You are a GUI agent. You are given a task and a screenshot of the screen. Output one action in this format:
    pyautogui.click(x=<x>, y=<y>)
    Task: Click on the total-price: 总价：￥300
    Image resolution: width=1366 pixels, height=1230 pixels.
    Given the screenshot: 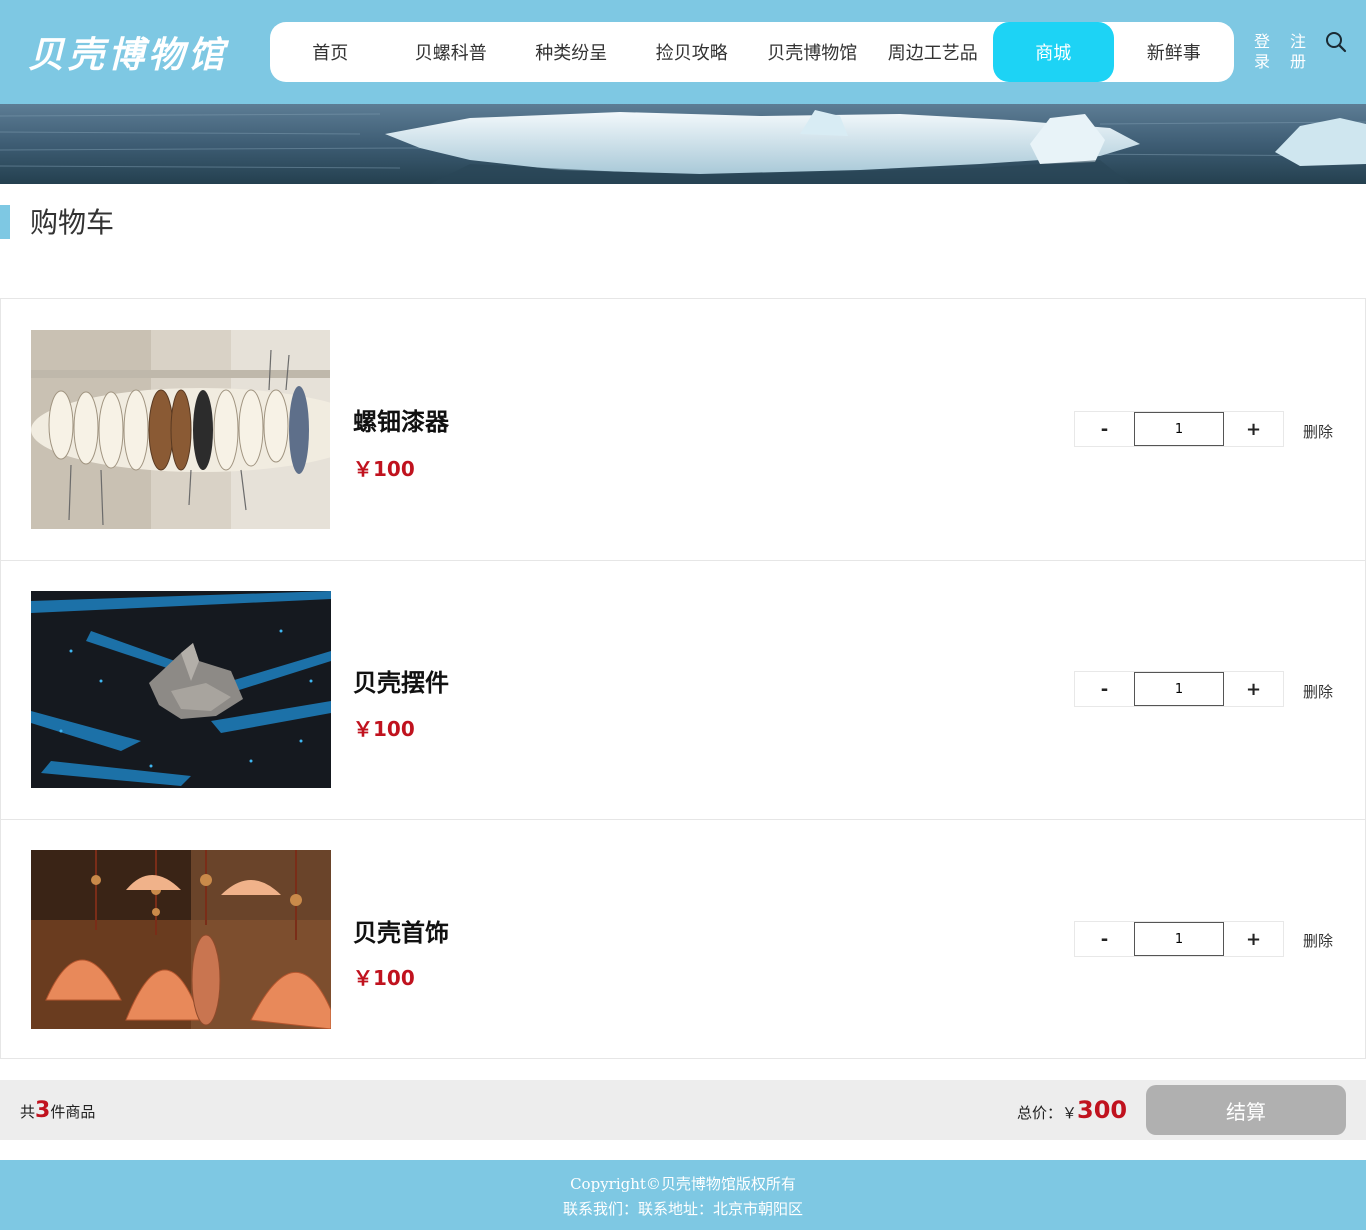 What is the action you would take?
    pyautogui.click(x=1072, y=1110)
    